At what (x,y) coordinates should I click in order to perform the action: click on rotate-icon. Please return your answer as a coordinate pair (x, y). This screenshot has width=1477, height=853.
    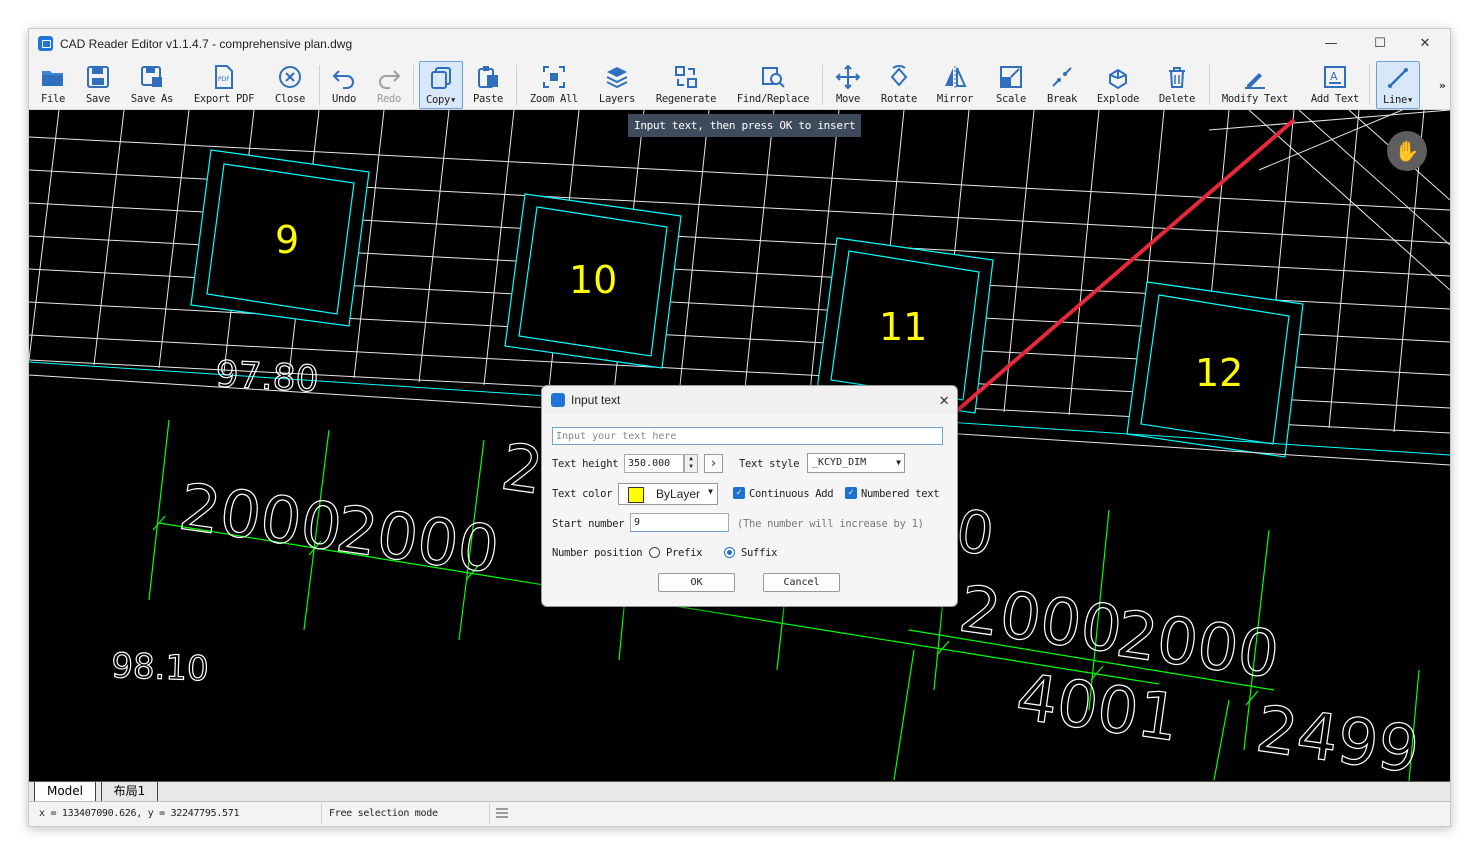
    Looking at the image, I should click on (899, 76).